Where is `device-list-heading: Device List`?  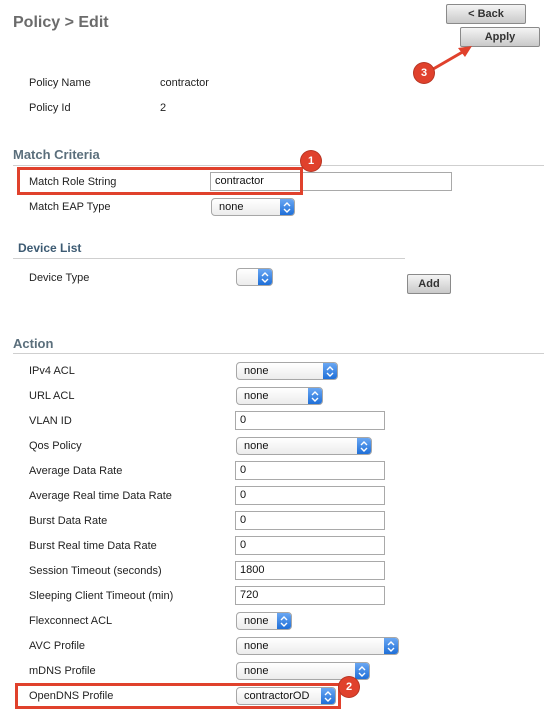
device-list-heading: Device List is located at coordinates (50, 248).